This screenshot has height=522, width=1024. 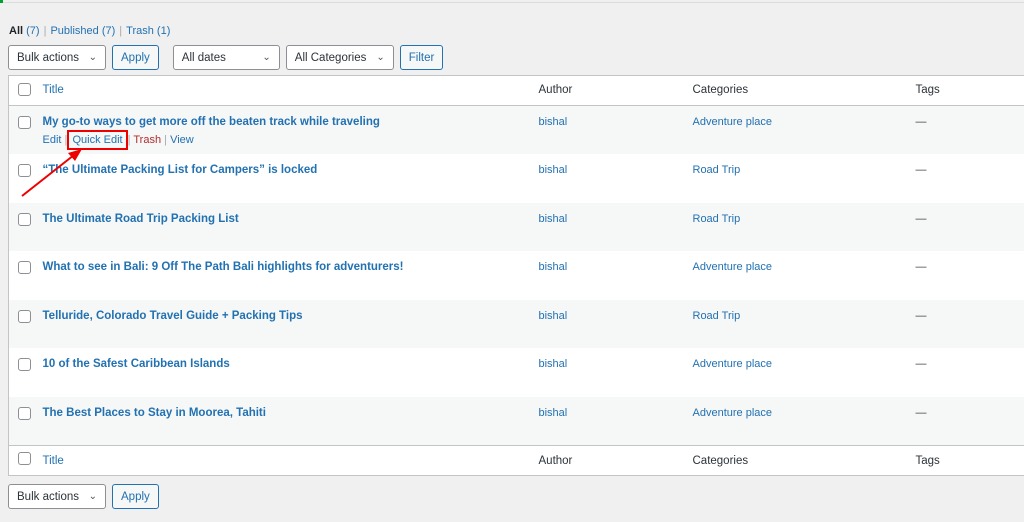 What do you see at coordinates (24, 31) in the screenshot?
I see `filter-all: All (7)` at bounding box center [24, 31].